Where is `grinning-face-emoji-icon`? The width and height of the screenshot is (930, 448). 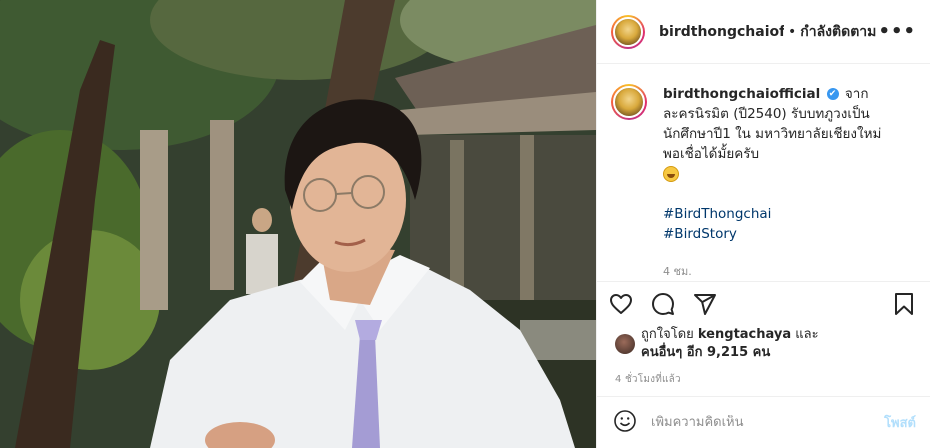
grinning-face-emoji-icon is located at coordinates (671, 174).